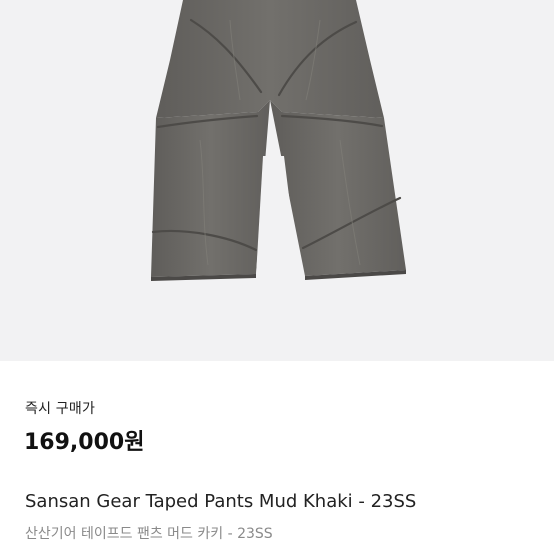  What do you see at coordinates (220, 501) in the screenshot?
I see `product-title-english: Sansan Gear Taped Pants Mud Khaki - 23SS` at bounding box center [220, 501].